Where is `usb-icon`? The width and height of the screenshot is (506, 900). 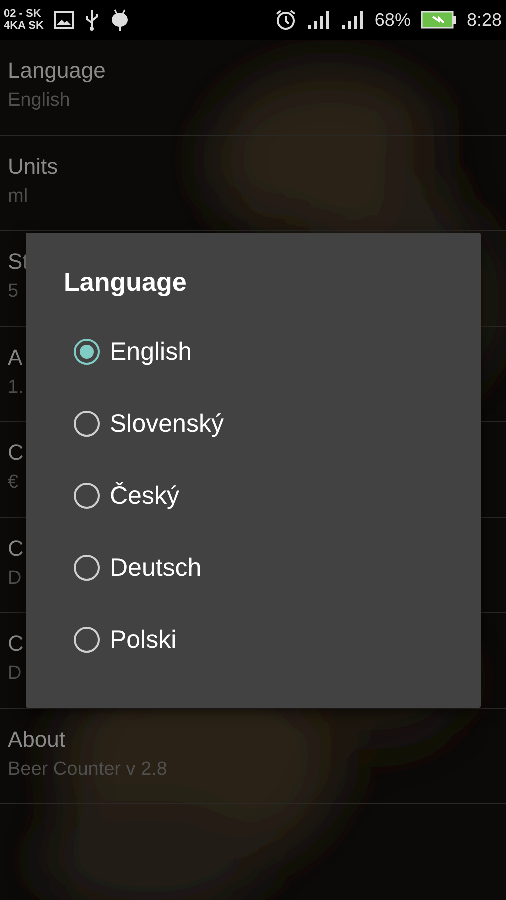 usb-icon is located at coordinates (92, 20).